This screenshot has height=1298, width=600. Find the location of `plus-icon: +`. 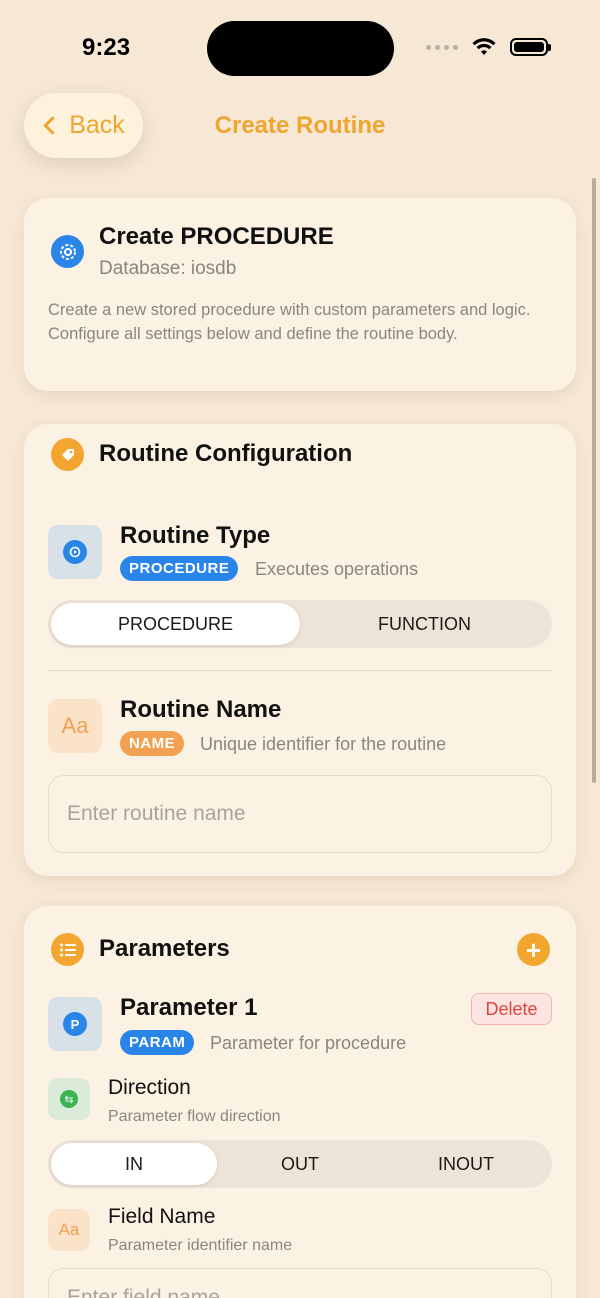

plus-icon: + is located at coordinates (533, 949).